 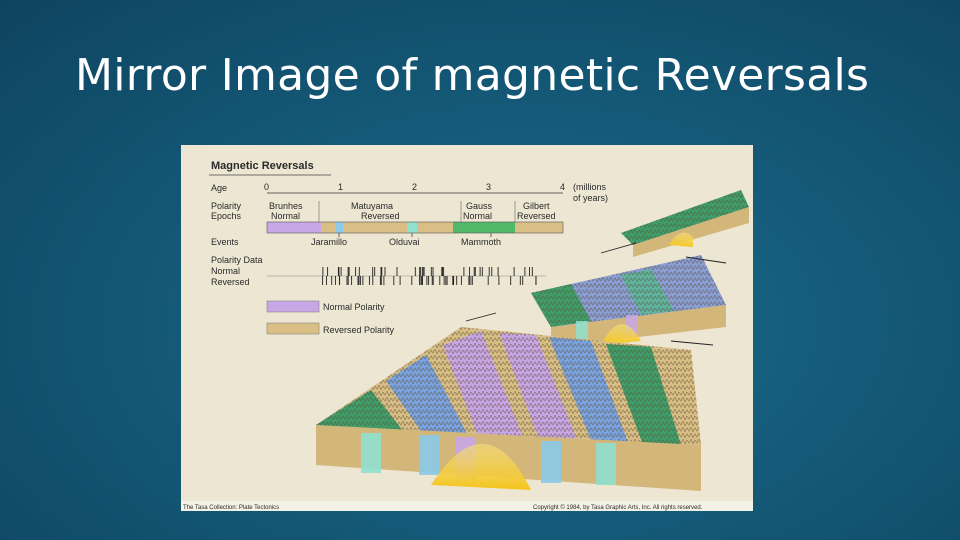 I want to click on epoch-brunhes-sub: Normal, so click(x=285, y=216).